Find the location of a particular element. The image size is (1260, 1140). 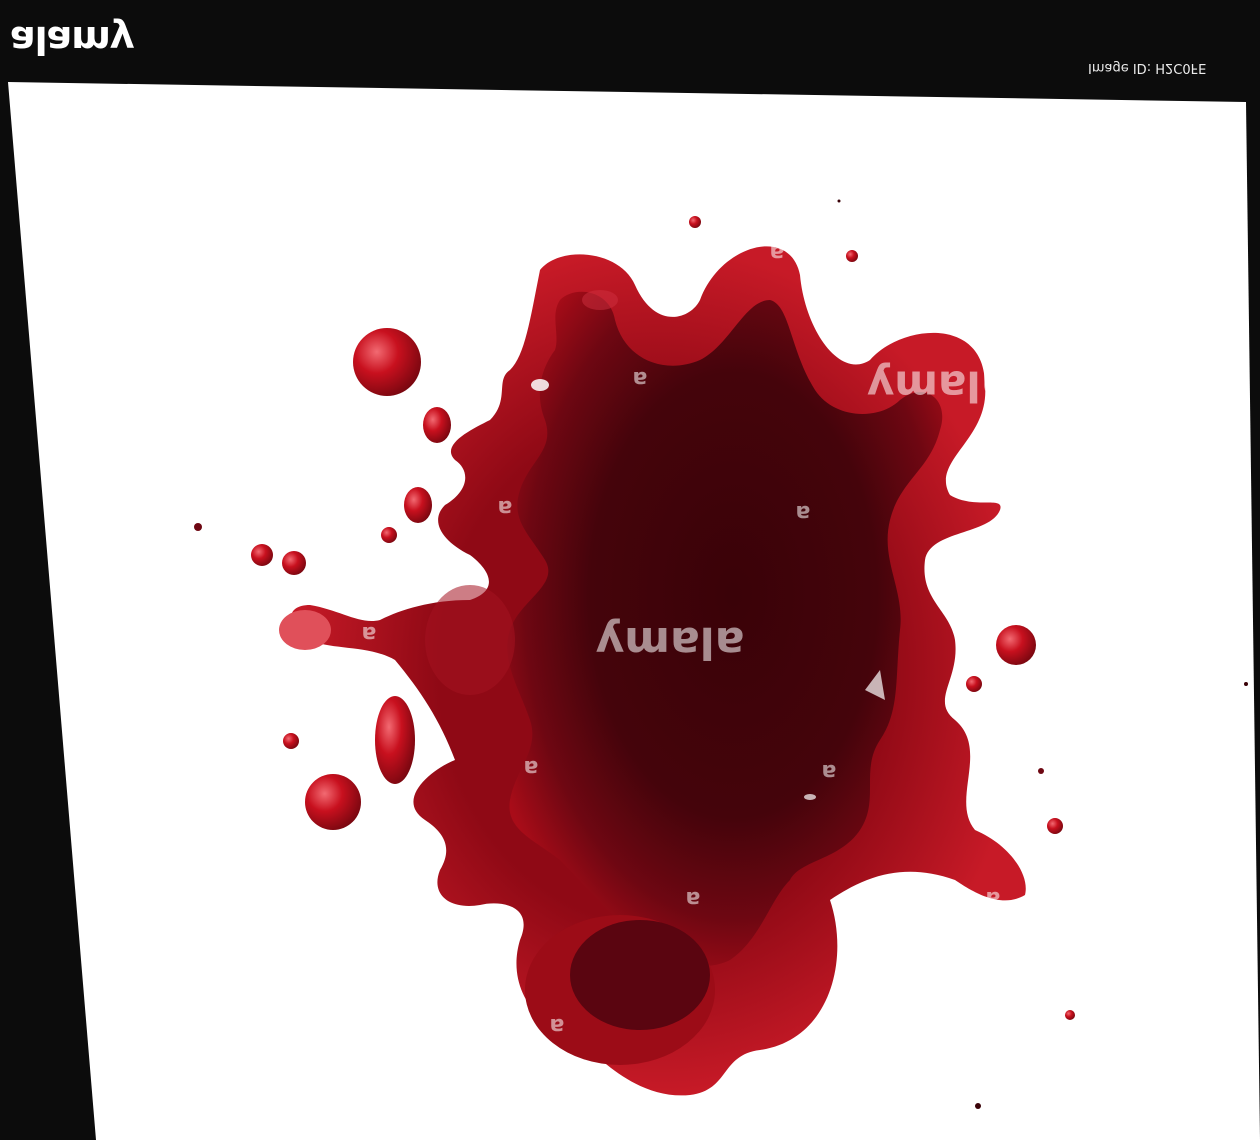

splat-tongue is located at coordinates (305, 630).